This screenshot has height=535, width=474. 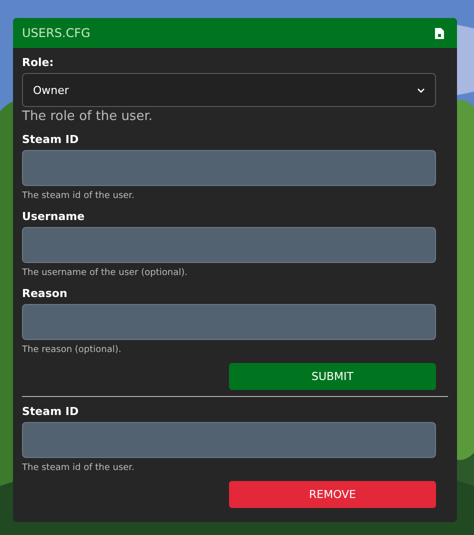 What do you see at coordinates (88, 117) in the screenshot?
I see `help-text: The role of the user.` at bounding box center [88, 117].